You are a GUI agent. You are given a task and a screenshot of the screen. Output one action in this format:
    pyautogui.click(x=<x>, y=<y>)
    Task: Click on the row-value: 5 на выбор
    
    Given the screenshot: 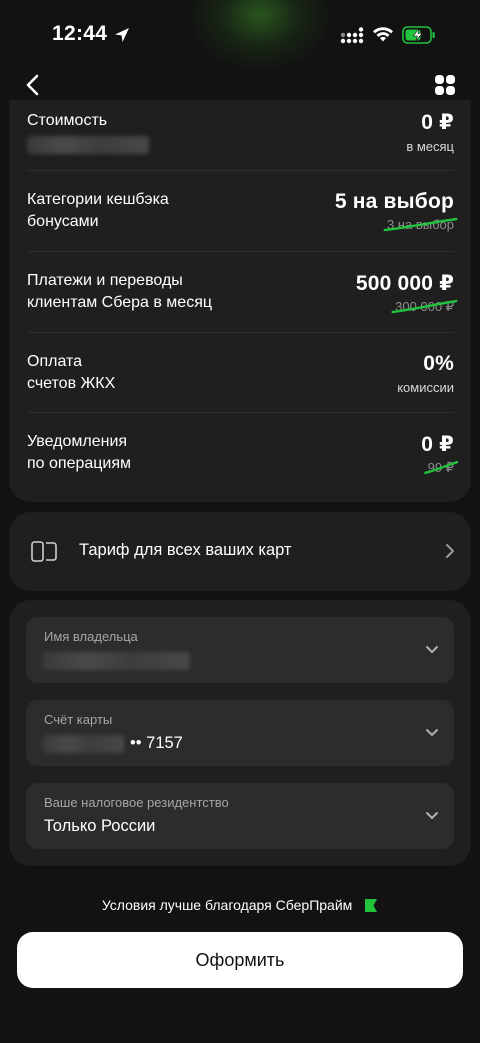 What is the action you would take?
    pyautogui.click(x=394, y=201)
    